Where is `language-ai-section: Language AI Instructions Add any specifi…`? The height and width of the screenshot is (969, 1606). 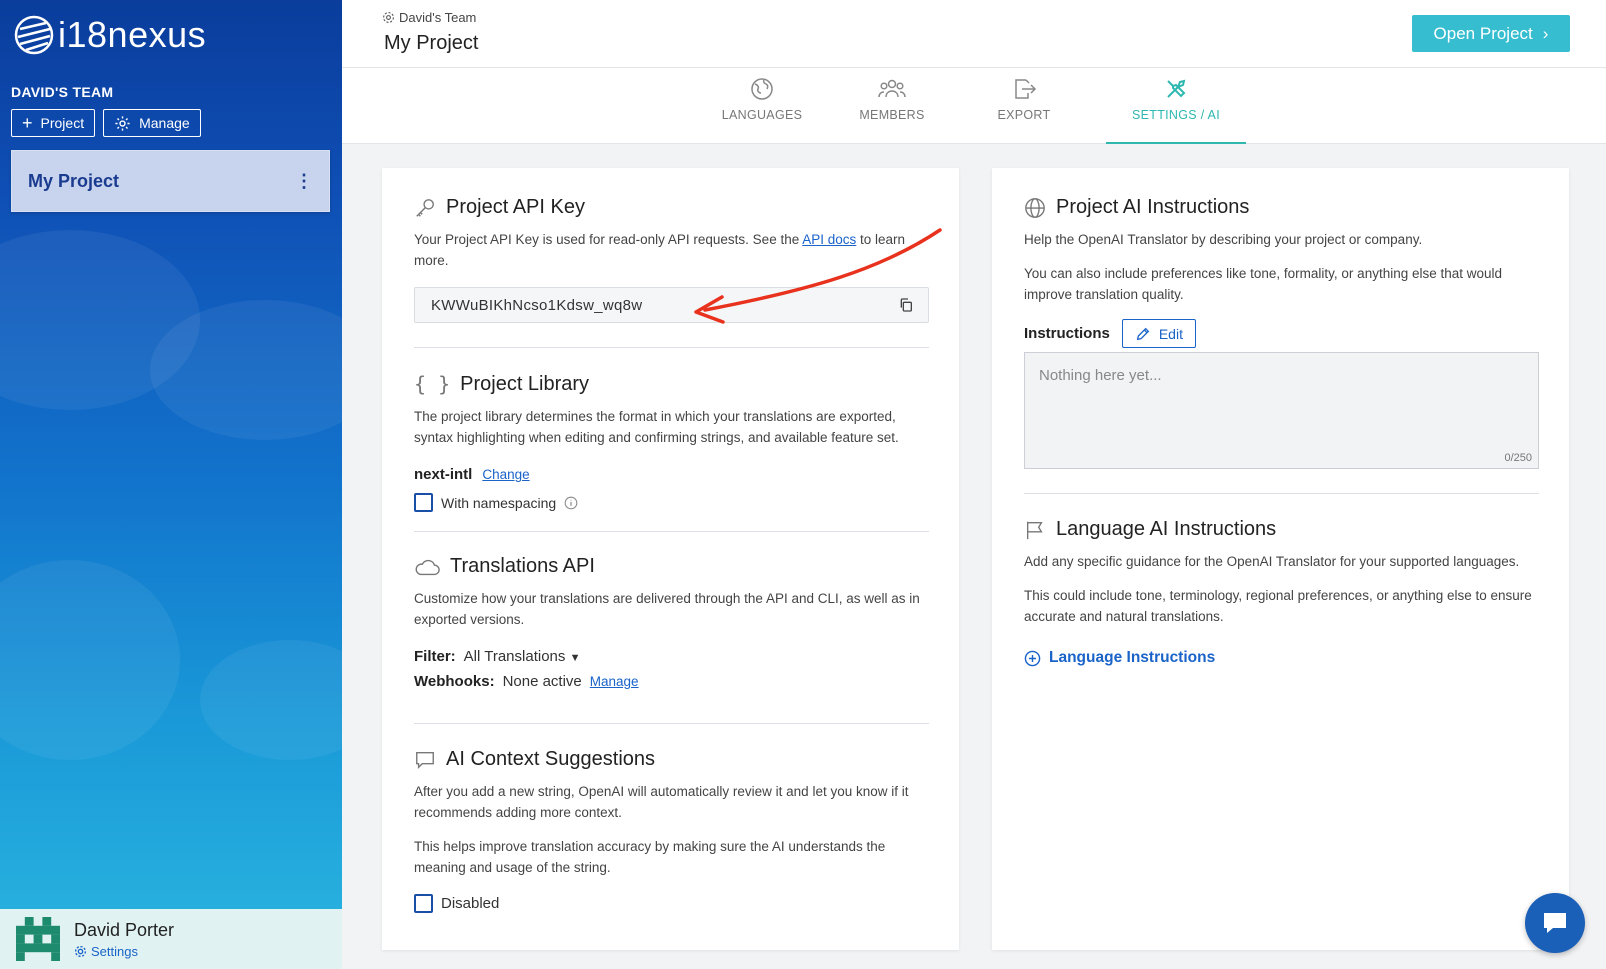 language-ai-section: Language AI Instructions Add any specifi… is located at coordinates (1281, 592).